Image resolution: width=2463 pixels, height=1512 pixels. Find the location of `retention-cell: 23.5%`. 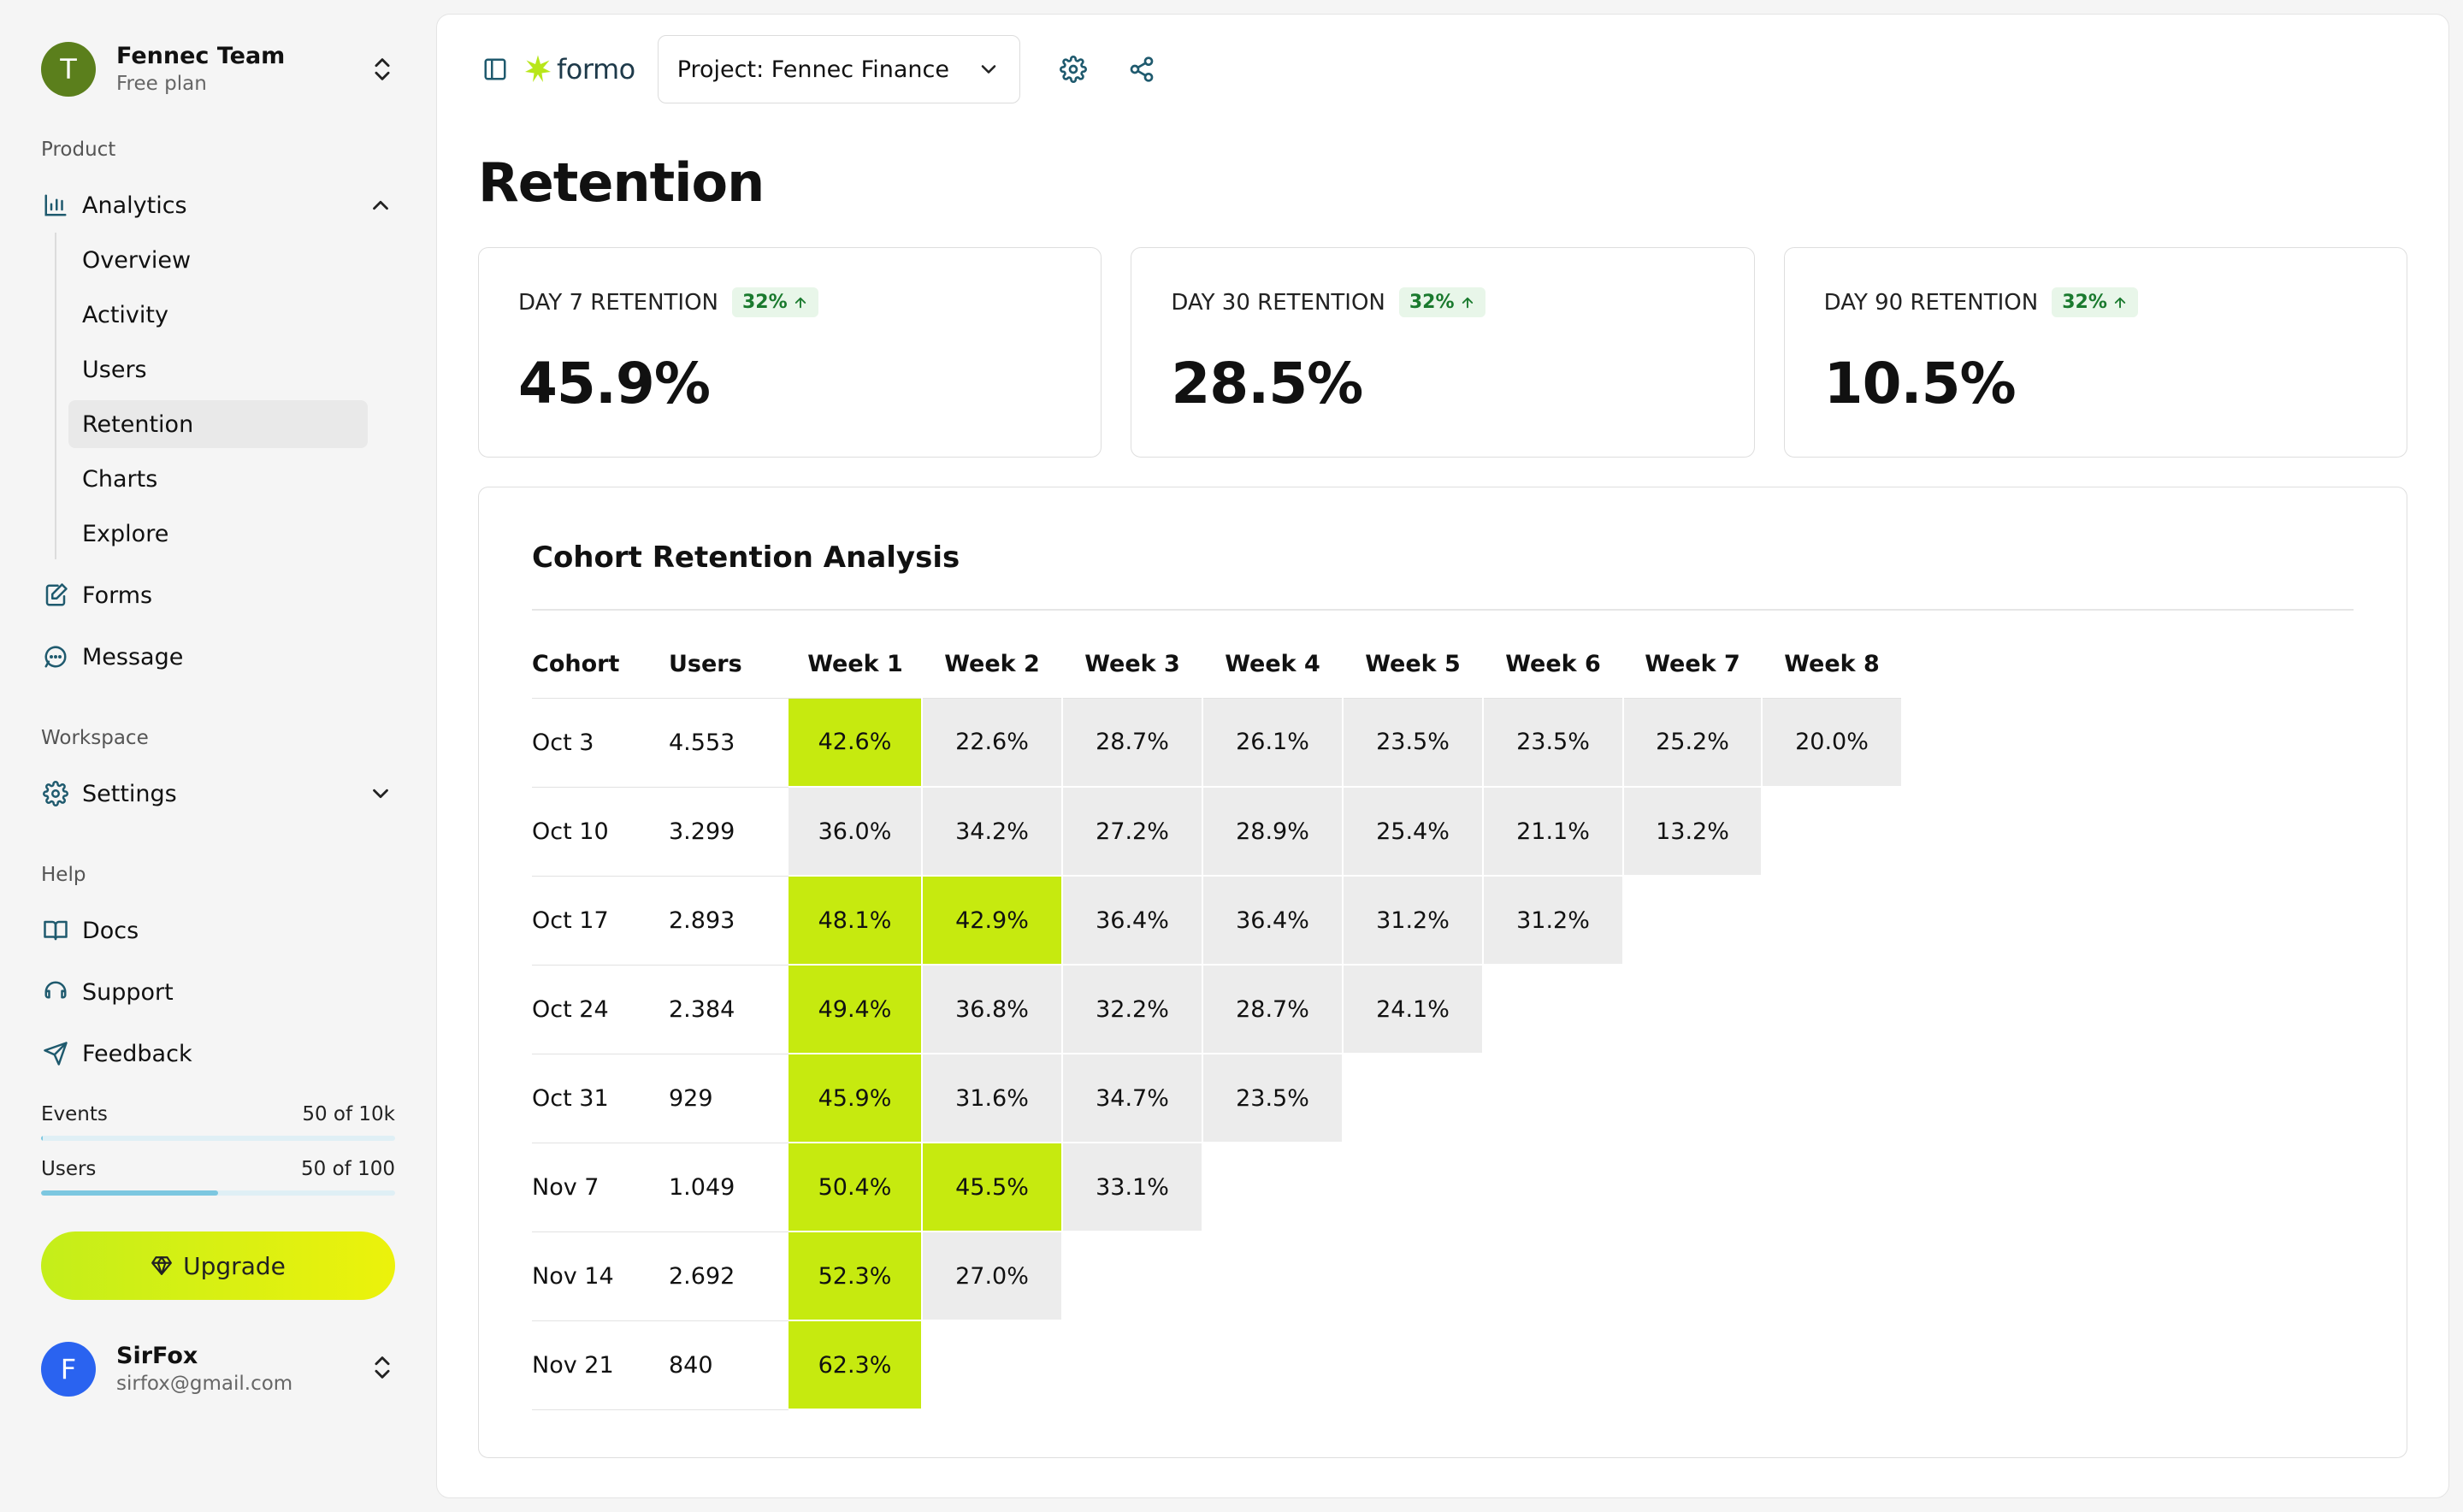

retention-cell: 23.5% is located at coordinates (1413, 743).